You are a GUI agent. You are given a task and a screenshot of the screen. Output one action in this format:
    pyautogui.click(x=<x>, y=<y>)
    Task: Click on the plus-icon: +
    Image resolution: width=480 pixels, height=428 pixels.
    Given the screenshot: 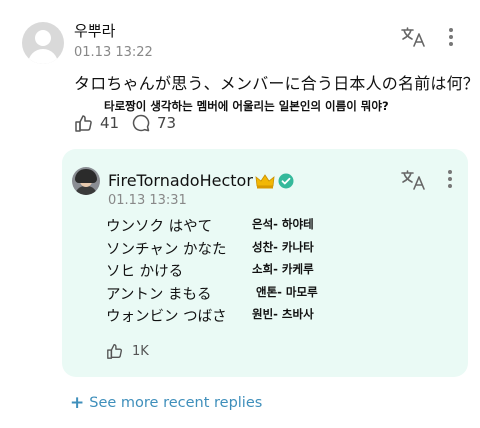 What is the action you would take?
    pyautogui.click(x=77, y=403)
    